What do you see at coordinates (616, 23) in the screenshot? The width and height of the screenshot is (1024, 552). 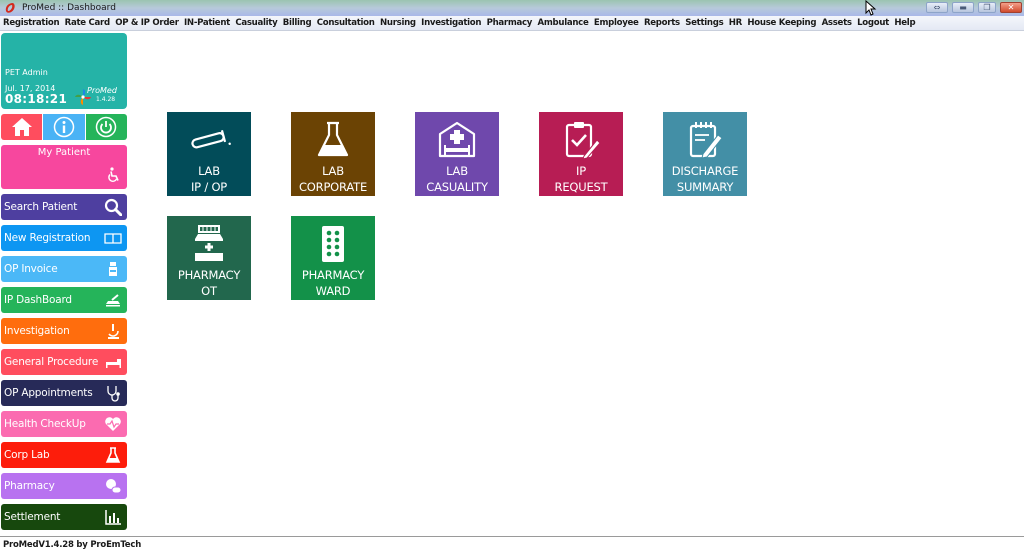 I see `menu-item: Employee` at bounding box center [616, 23].